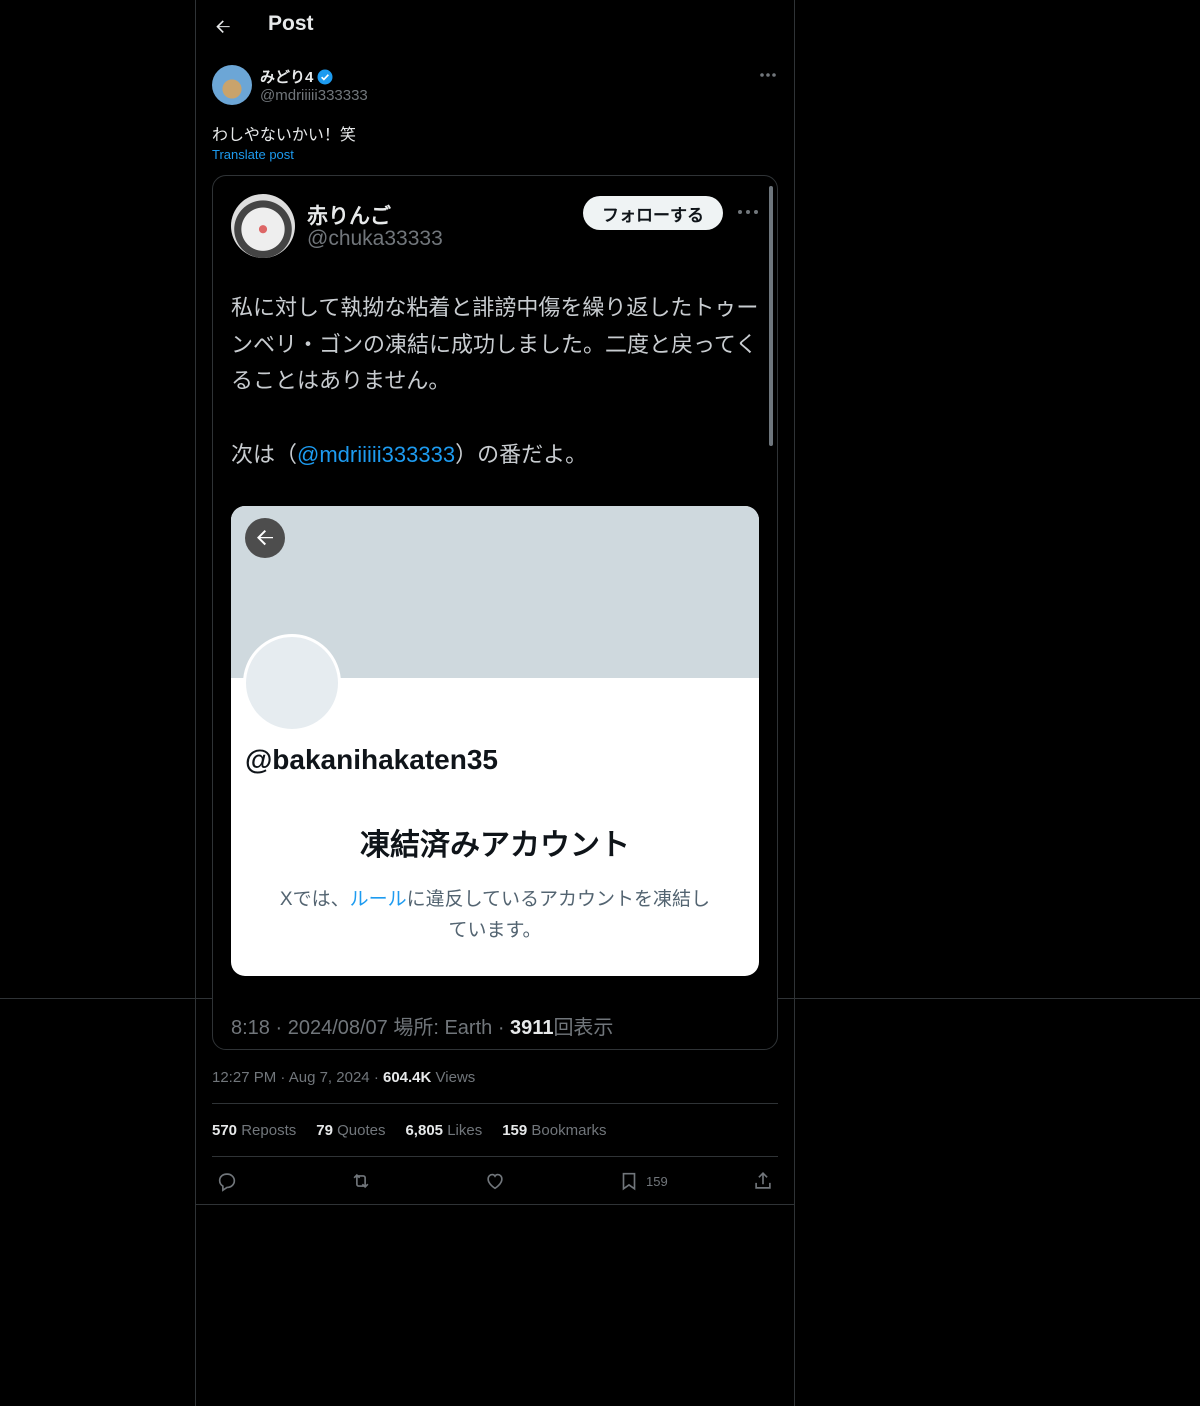  I want to click on back-button, so click(223, 27).